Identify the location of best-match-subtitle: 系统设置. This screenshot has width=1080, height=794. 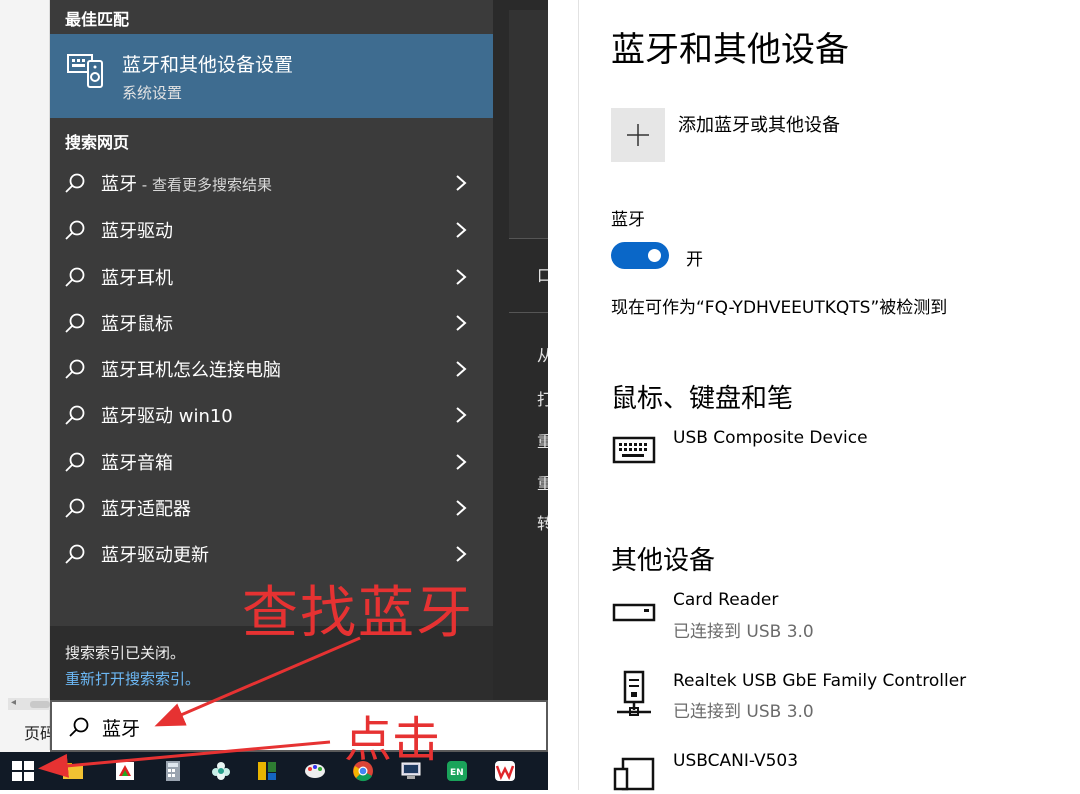
(152, 93).